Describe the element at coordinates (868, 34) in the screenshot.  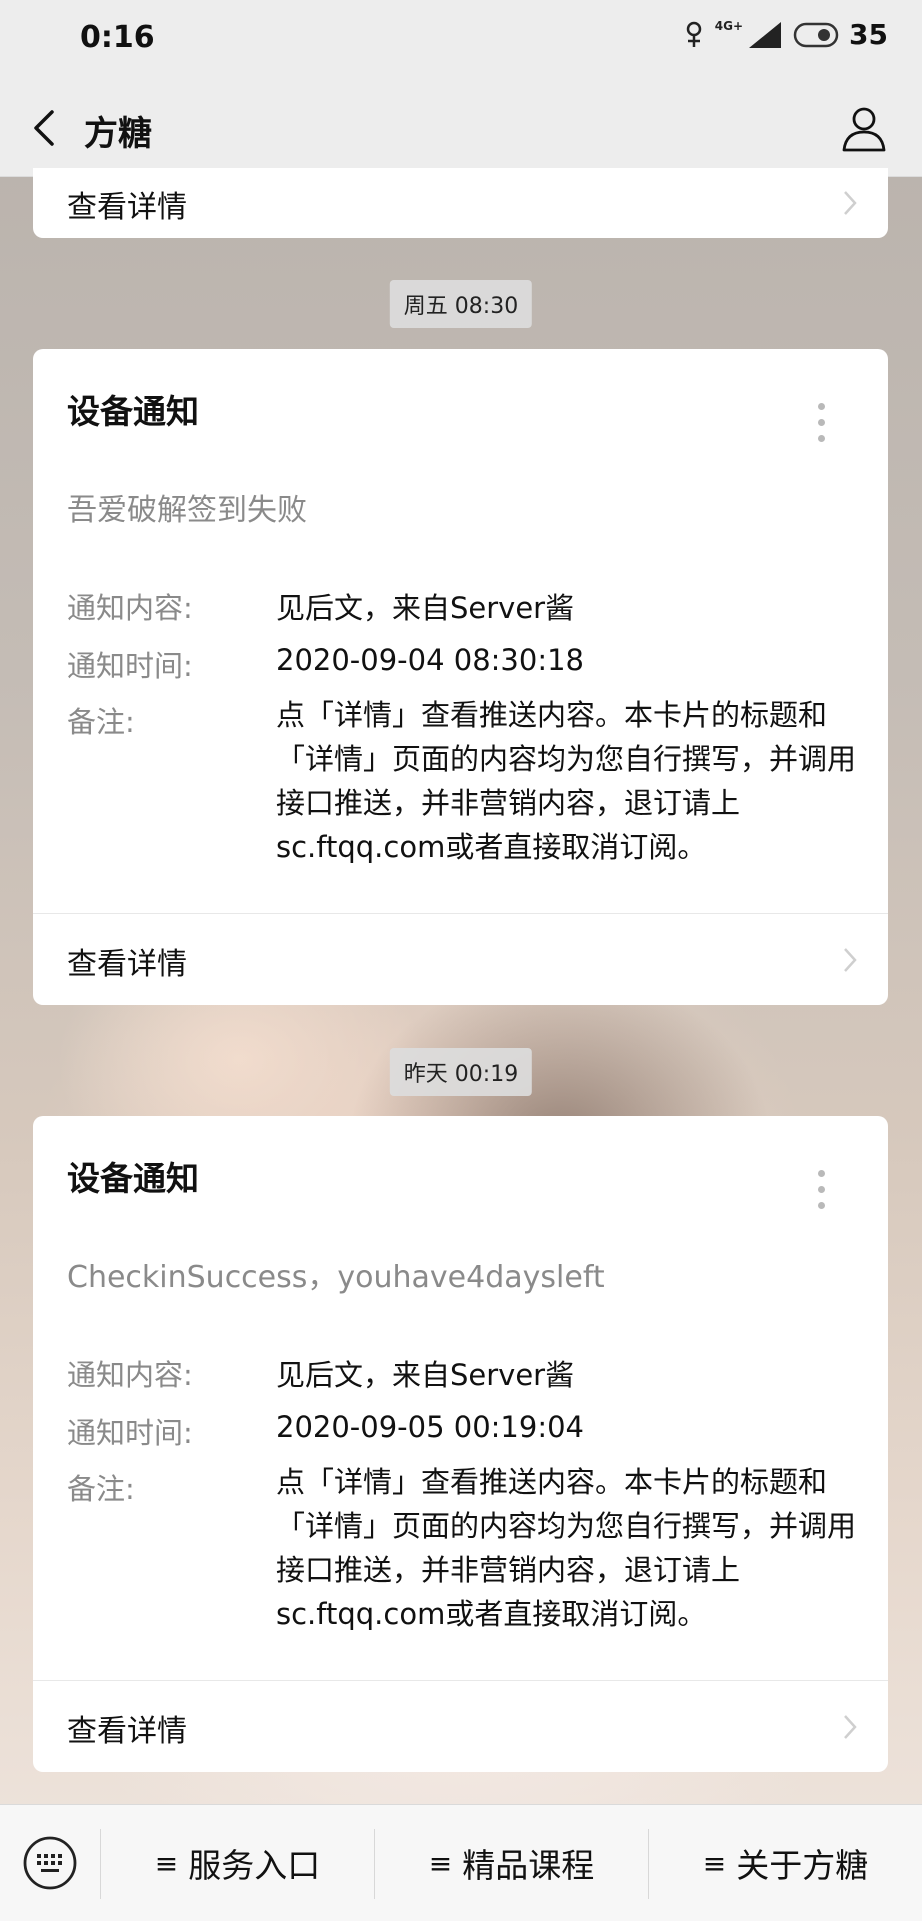
I see `battery-level: 35` at that location.